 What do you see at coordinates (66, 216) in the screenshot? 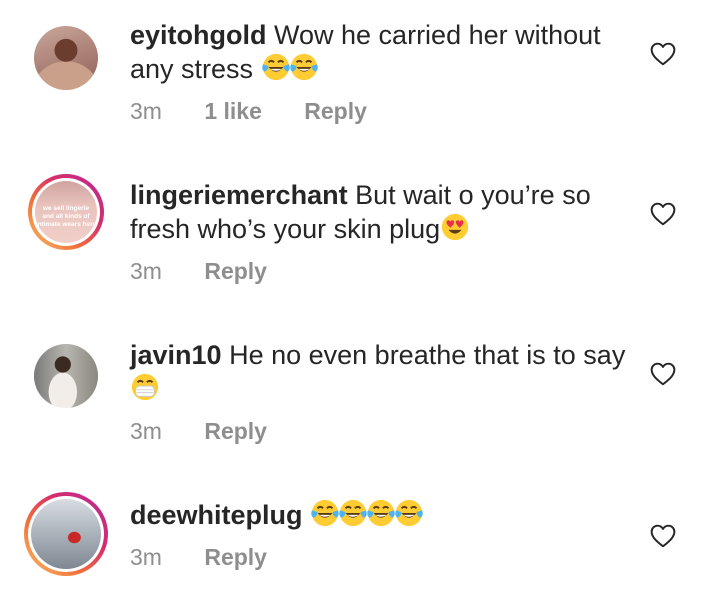
I see `avatar-caption-line: and all kinds of` at bounding box center [66, 216].